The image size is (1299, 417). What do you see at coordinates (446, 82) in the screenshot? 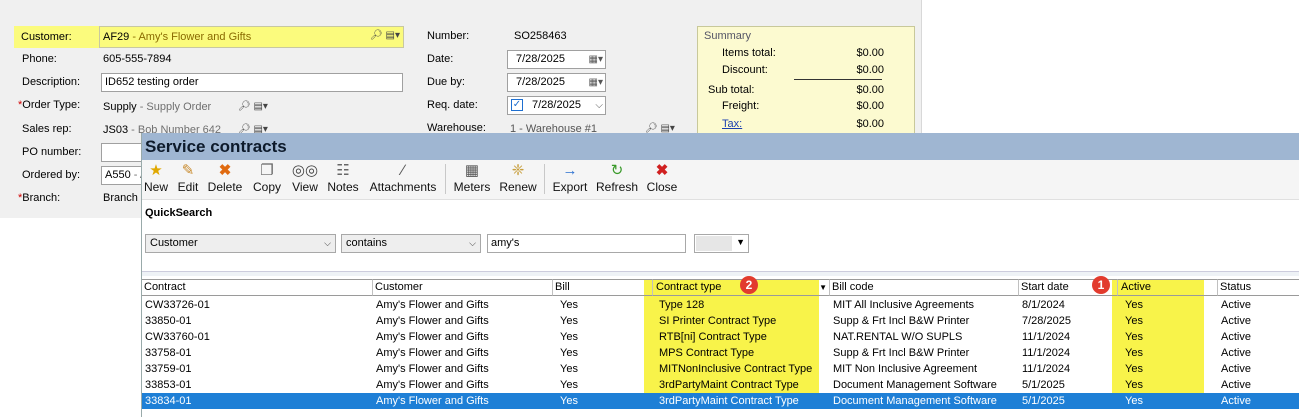
I see `due-by-label: Due by:` at bounding box center [446, 82].